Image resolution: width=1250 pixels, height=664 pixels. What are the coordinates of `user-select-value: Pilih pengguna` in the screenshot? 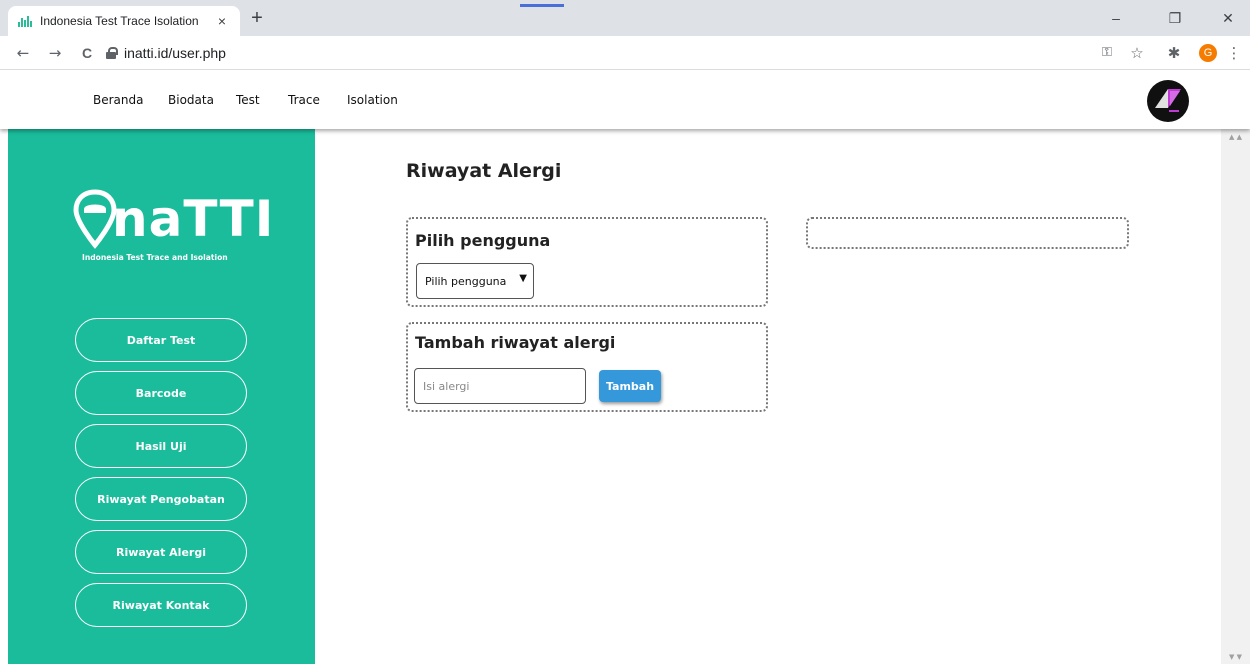 It's located at (466, 281).